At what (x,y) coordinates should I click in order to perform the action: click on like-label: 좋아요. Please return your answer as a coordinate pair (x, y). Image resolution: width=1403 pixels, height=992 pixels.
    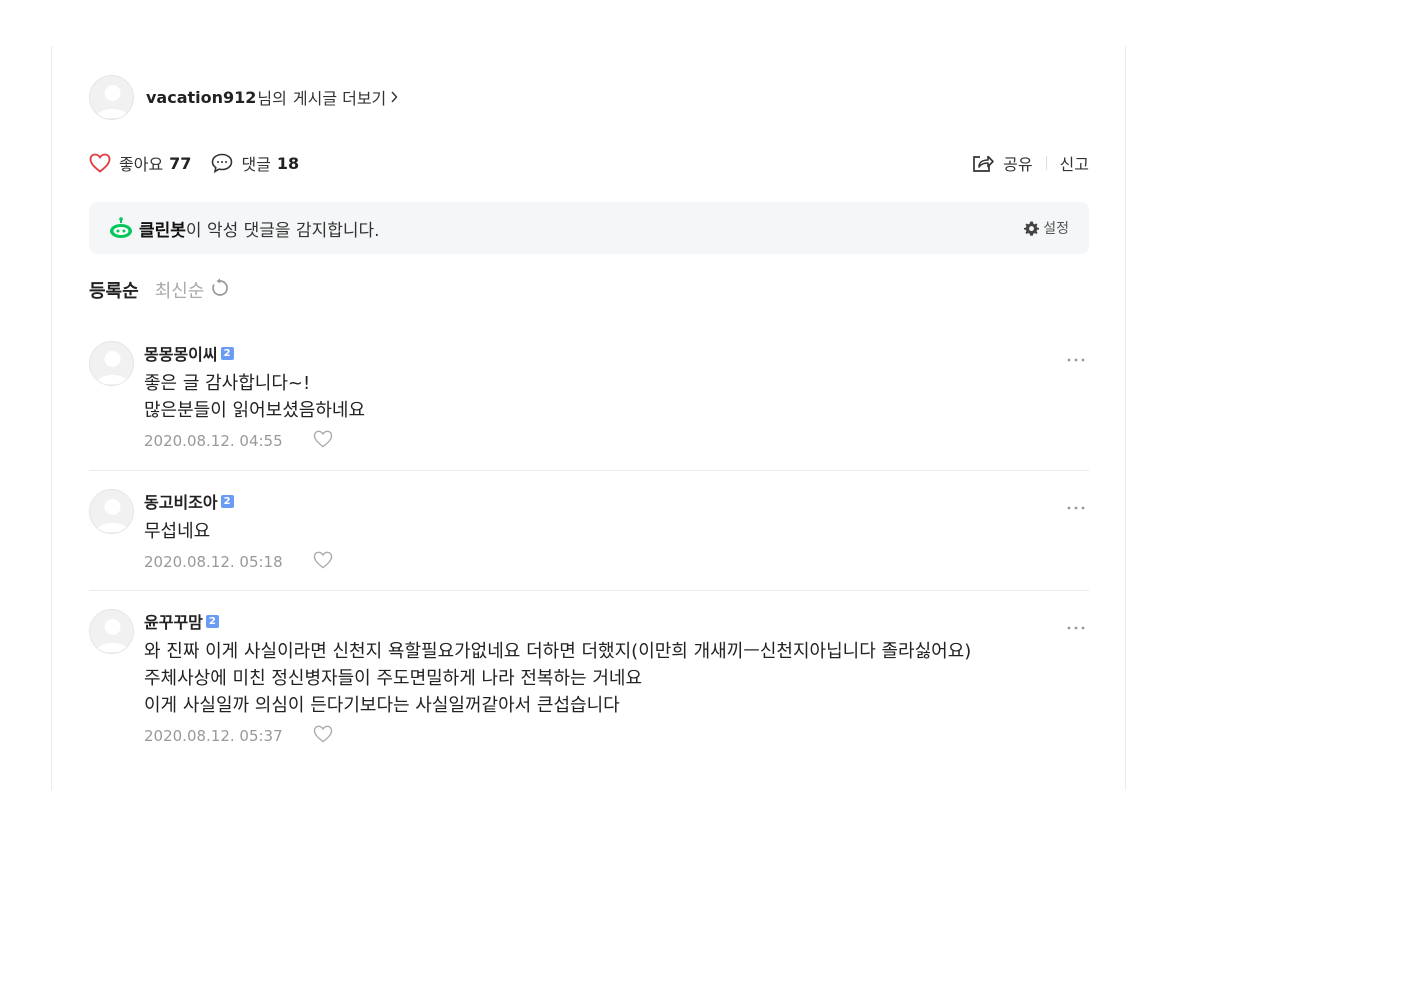
    Looking at the image, I should click on (141, 164).